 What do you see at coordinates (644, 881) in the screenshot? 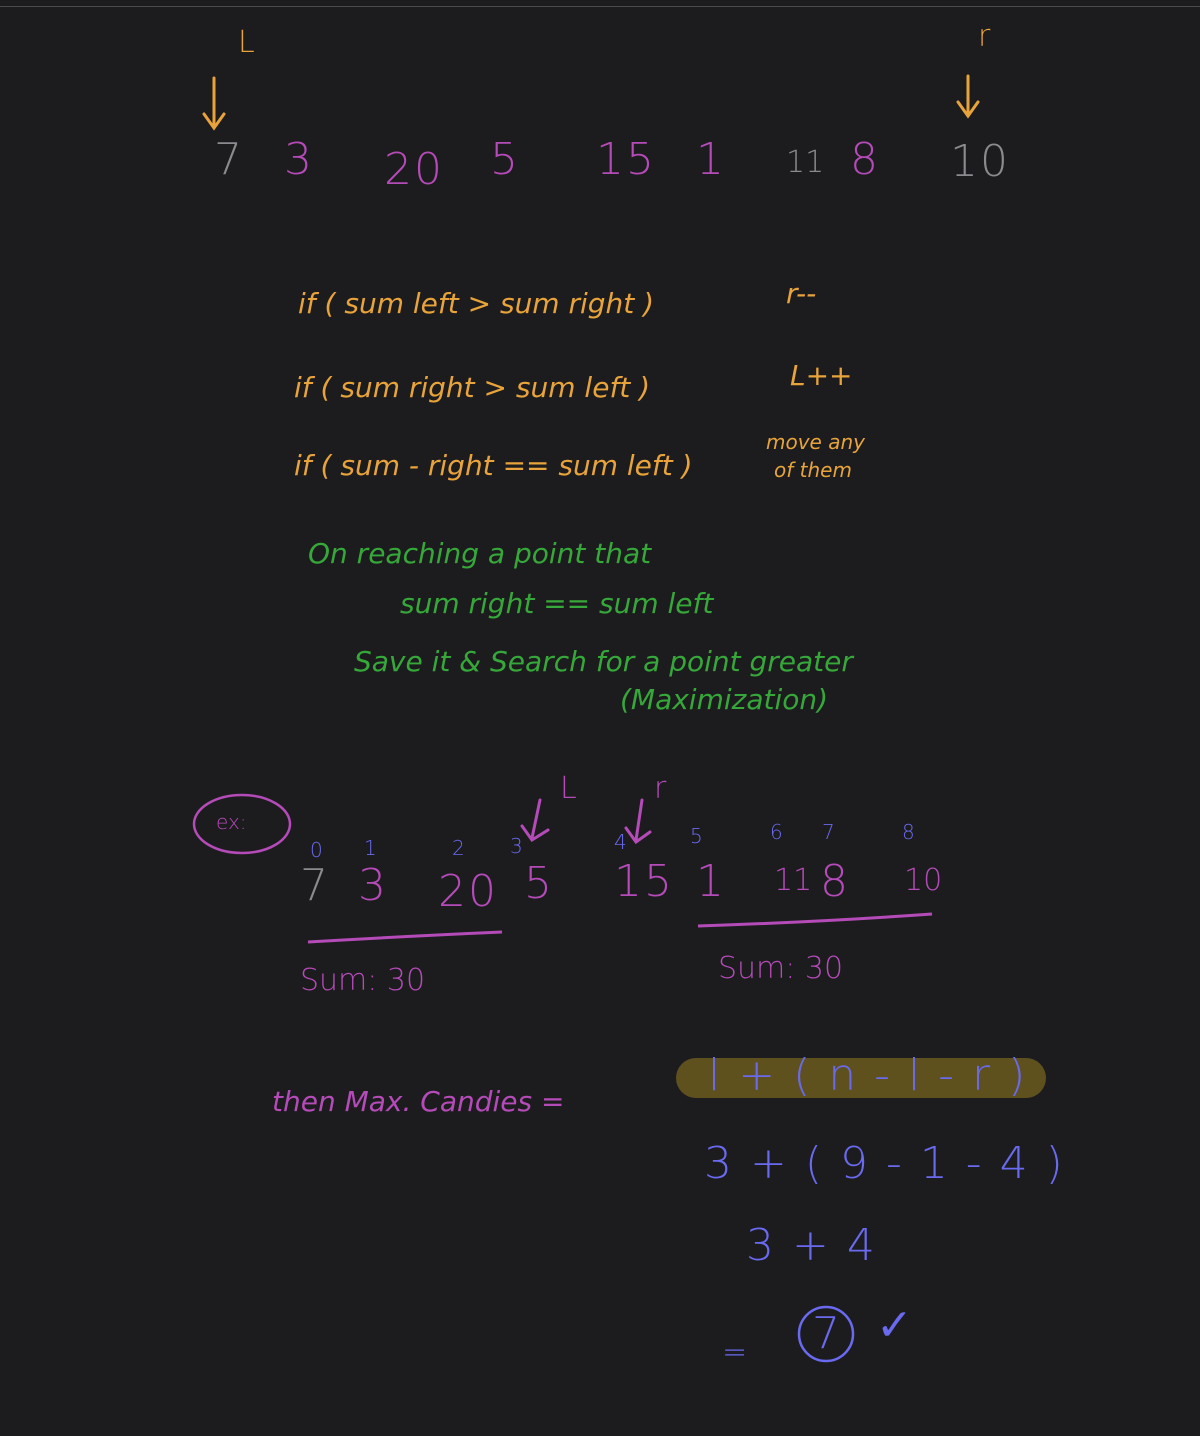
I see `example-number: 15` at bounding box center [644, 881].